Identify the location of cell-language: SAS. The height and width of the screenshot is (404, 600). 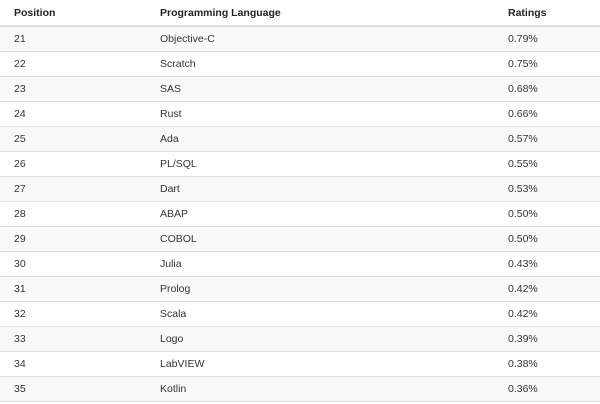
(171, 89).